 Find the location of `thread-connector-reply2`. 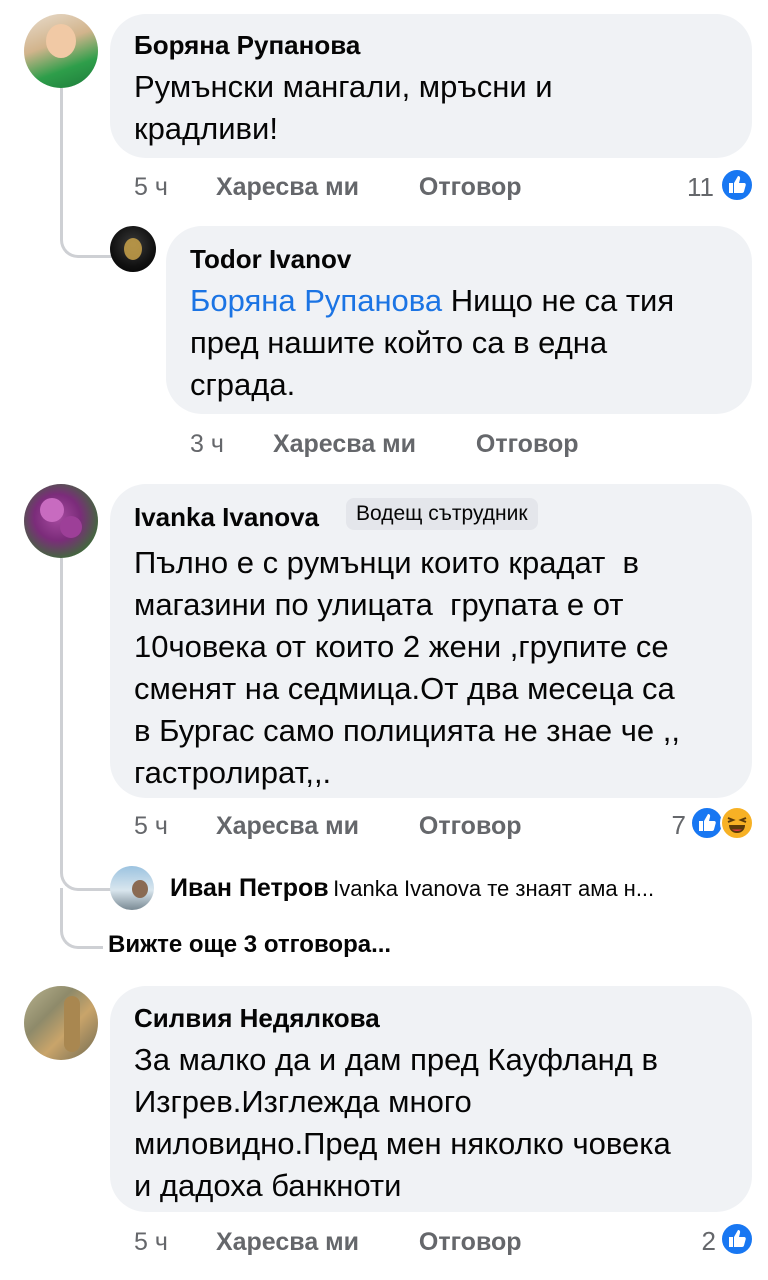

thread-connector-reply2 is located at coordinates (87, 869).